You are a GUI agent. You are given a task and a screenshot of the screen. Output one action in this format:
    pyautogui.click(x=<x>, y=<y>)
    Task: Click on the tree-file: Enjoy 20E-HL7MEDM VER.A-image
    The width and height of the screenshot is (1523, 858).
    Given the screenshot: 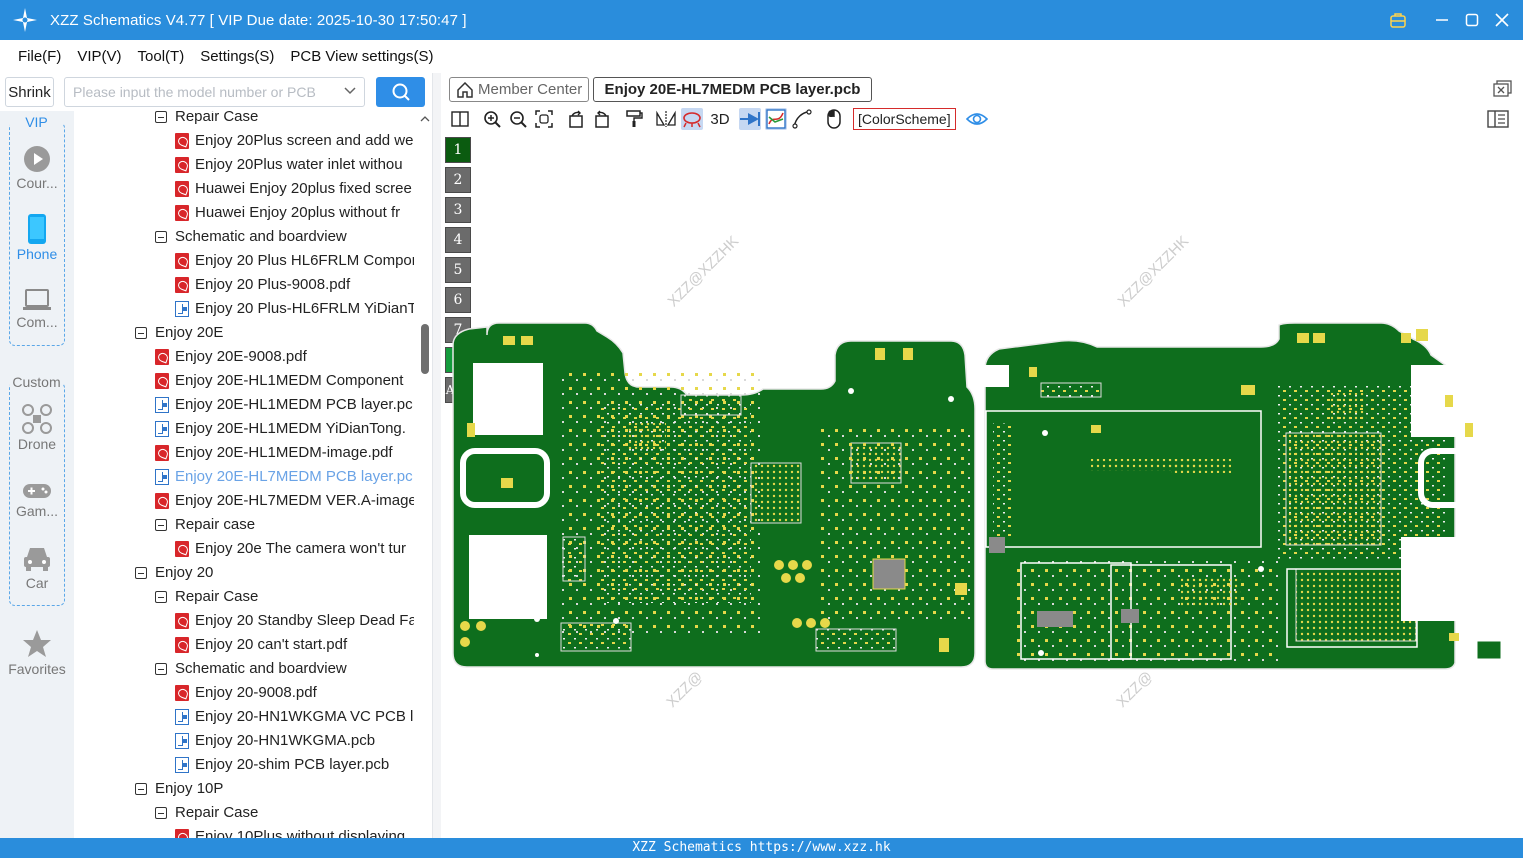 What is the action you would take?
    pyautogui.click(x=284, y=501)
    